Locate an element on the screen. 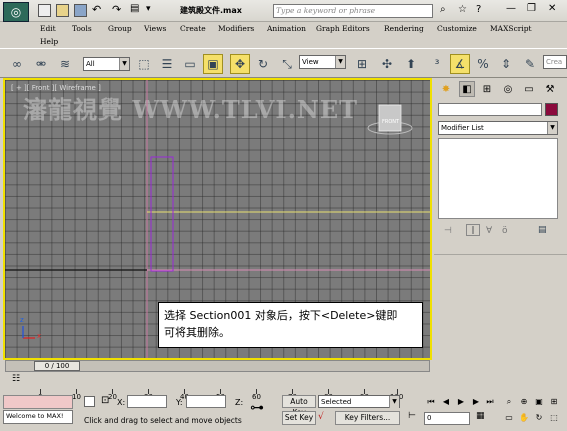 The image size is (567, 431). menu-create: Create is located at coordinates (193, 28).